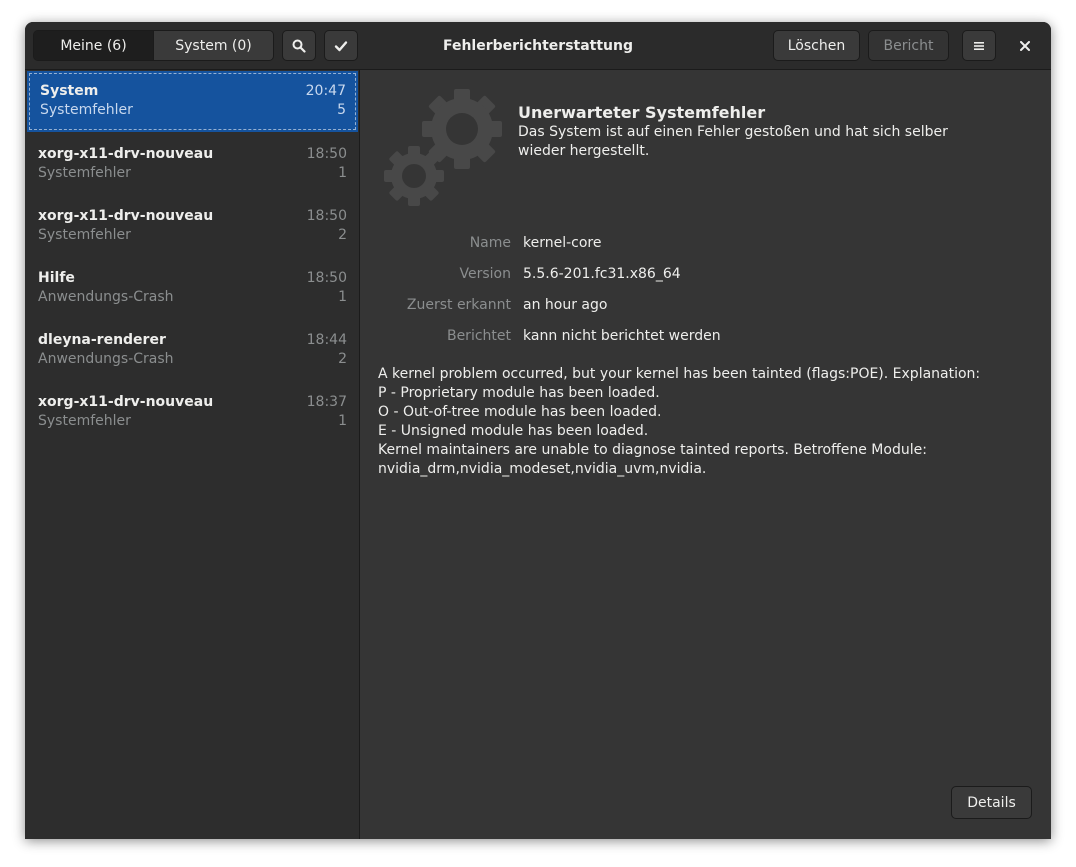  I want to click on details-button: Details, so click(991, 802).